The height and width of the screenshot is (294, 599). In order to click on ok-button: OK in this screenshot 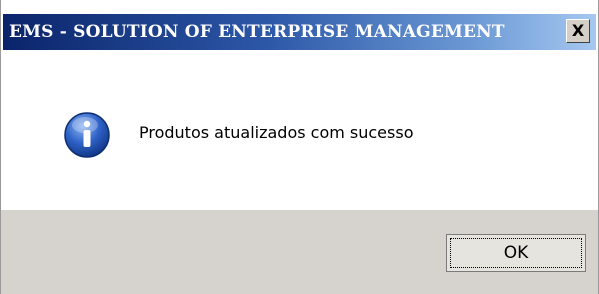, I will do `click(516, 253)`.